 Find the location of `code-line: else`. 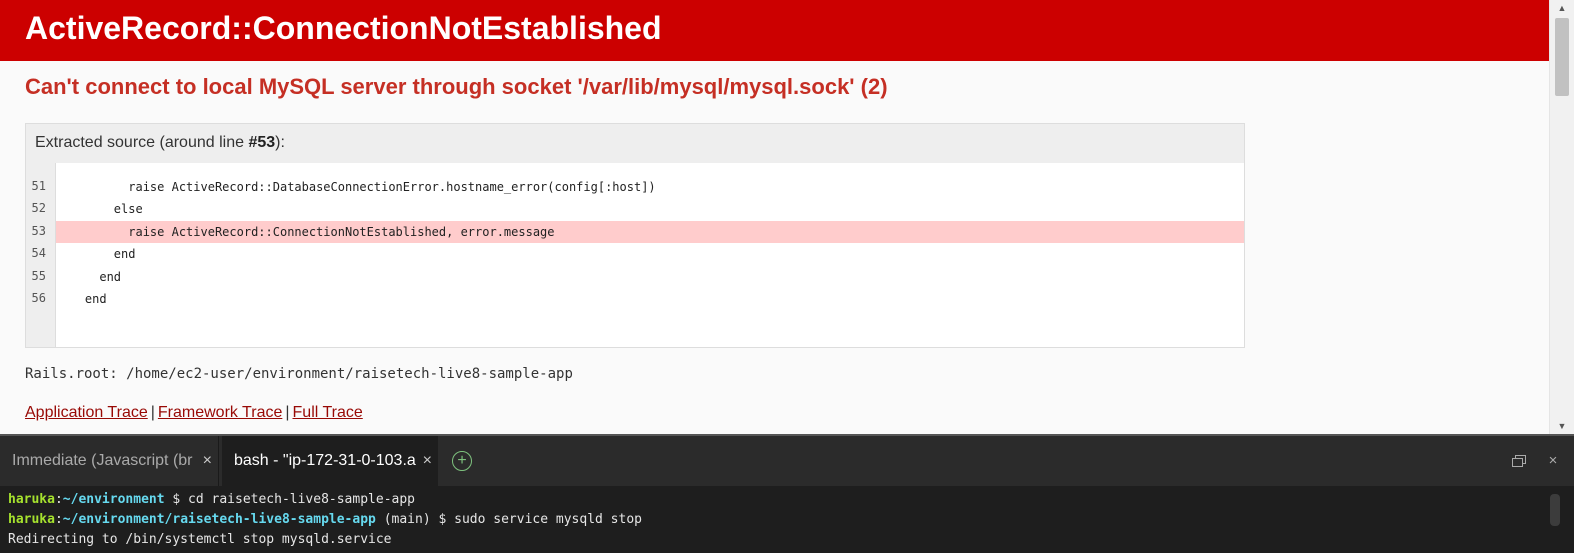

code-line: else is located at coordinates (99, 209).